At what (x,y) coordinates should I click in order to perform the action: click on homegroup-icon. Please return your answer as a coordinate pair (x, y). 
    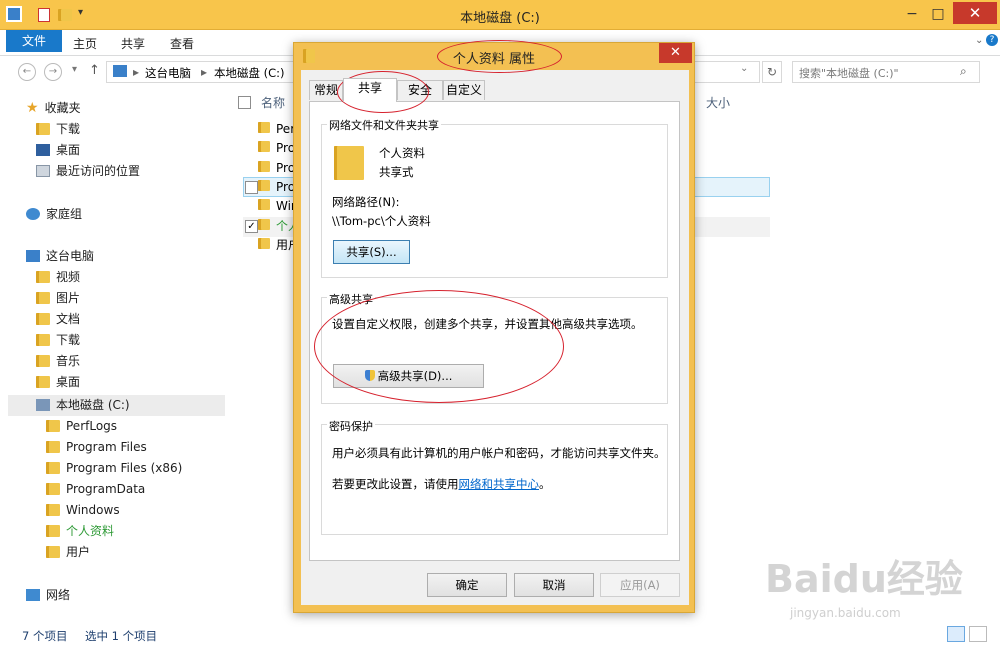
    Looking at the image, I should click on (33, 214).